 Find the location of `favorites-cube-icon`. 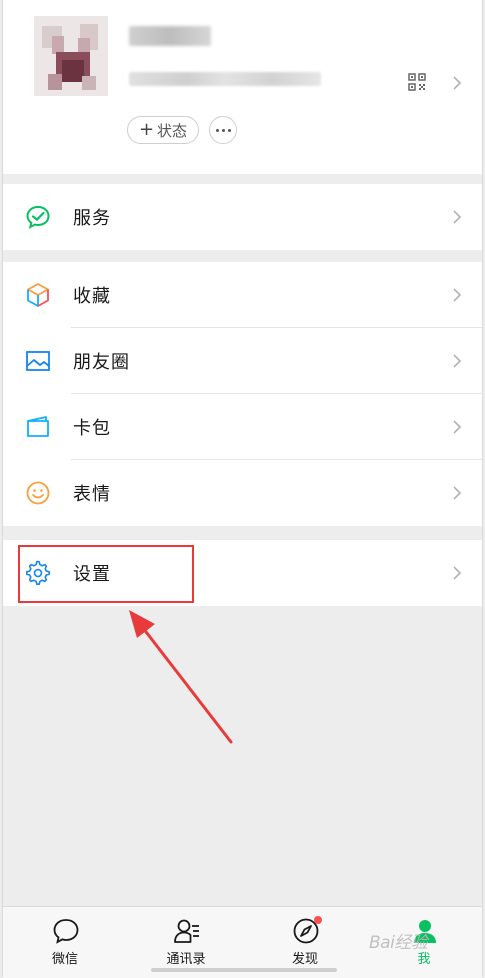

favorites-cube-icon is located at coordinates (38, 295).